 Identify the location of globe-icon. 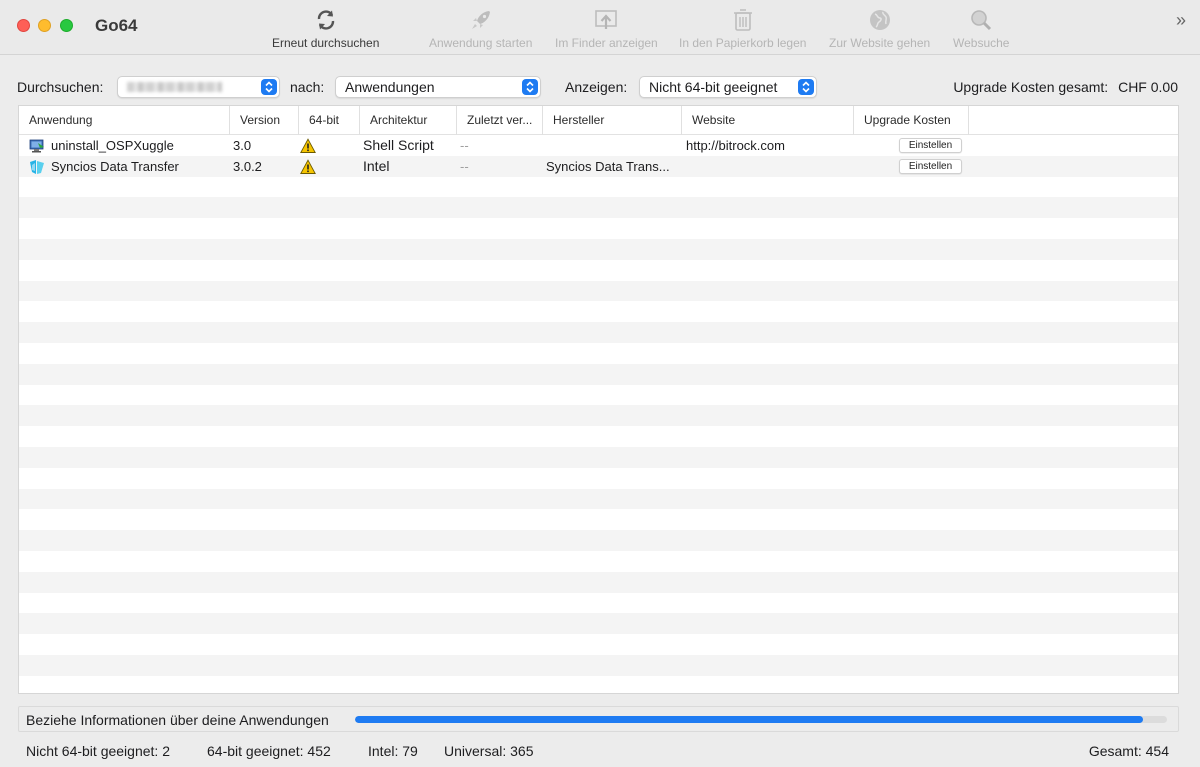
(880, 20).